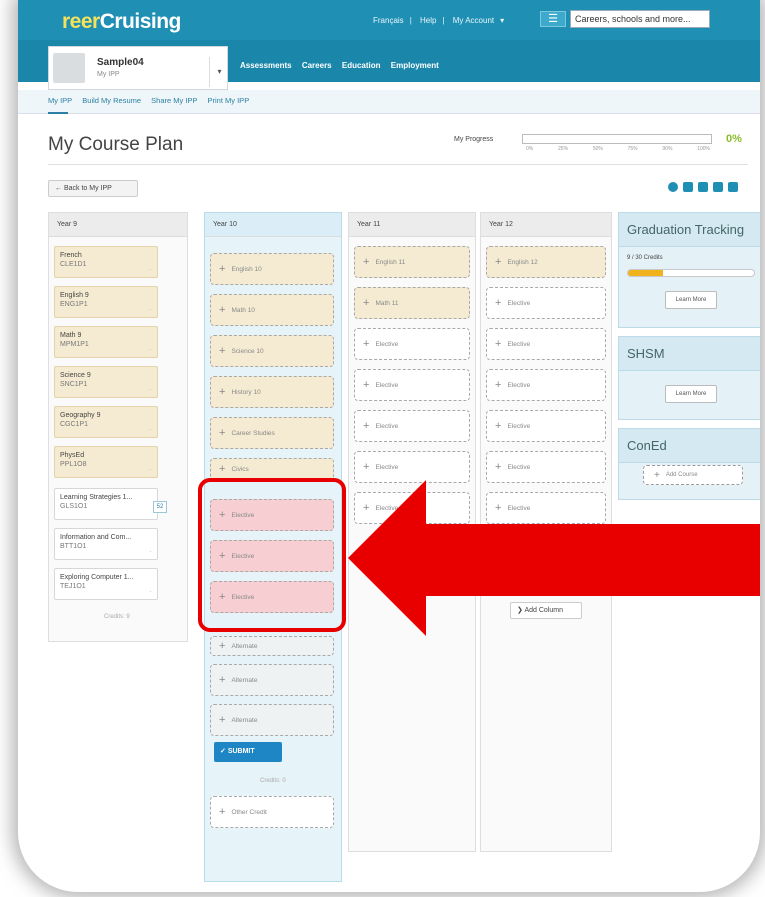  What do you see at coordinates (118, 225) in the screenshot?
I see `column-title: Year 9` at bounding box center [118, 225].